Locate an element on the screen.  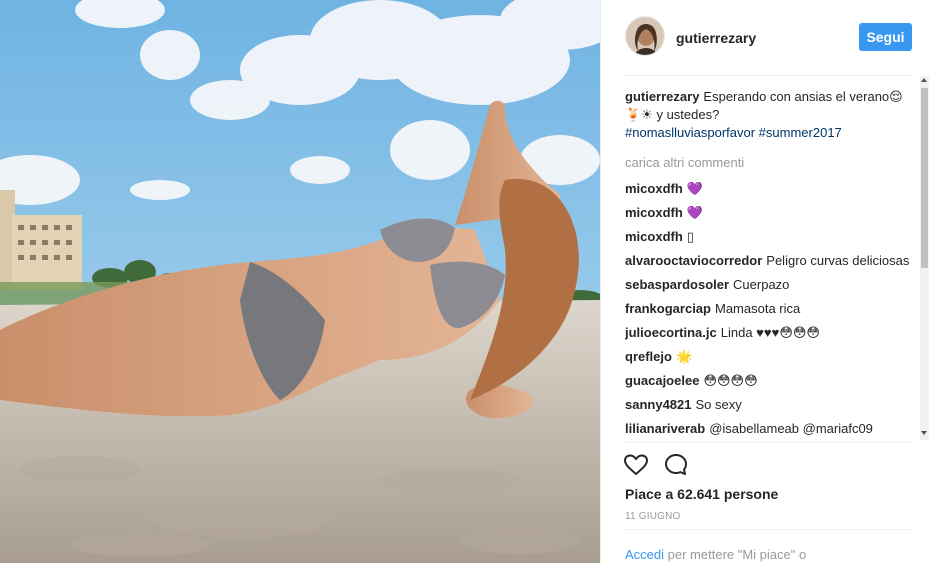
header-divider is located at coordinates (768, 75).